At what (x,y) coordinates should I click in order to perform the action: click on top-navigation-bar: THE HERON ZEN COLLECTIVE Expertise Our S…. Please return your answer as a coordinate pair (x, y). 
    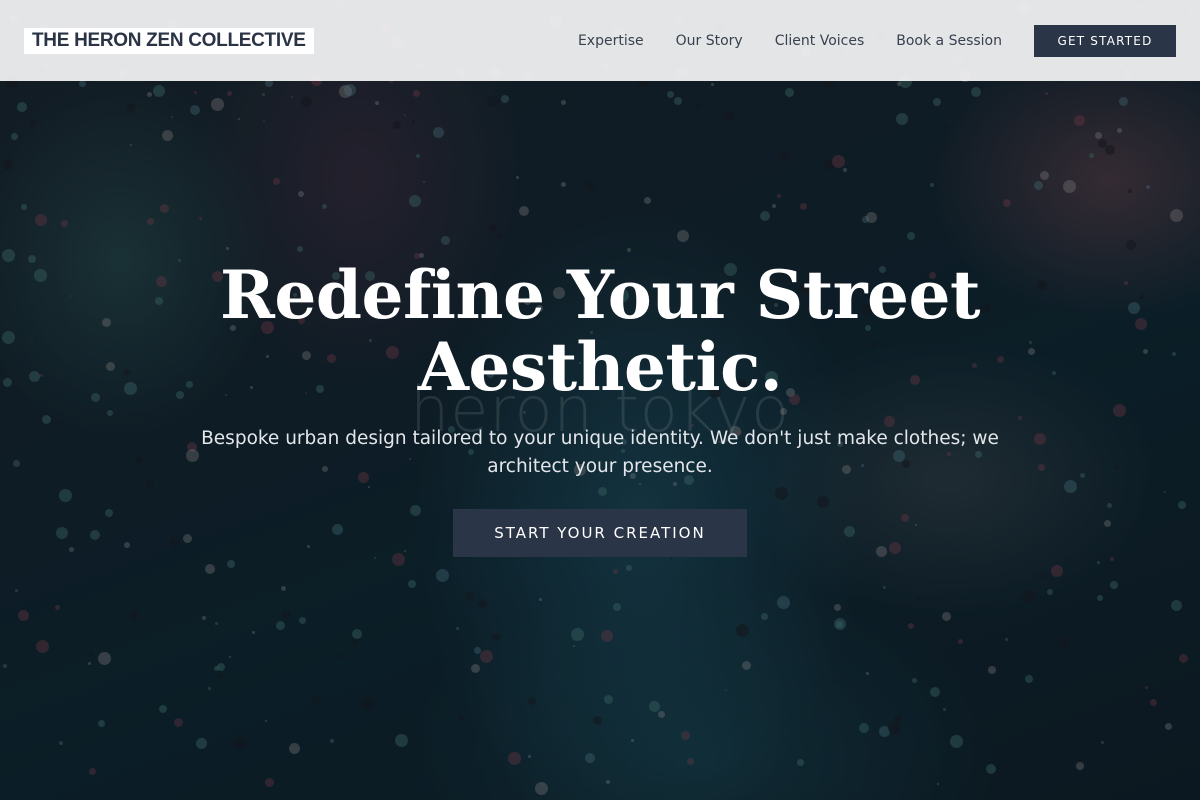
    Looking at the image, I should click on (600, 40).